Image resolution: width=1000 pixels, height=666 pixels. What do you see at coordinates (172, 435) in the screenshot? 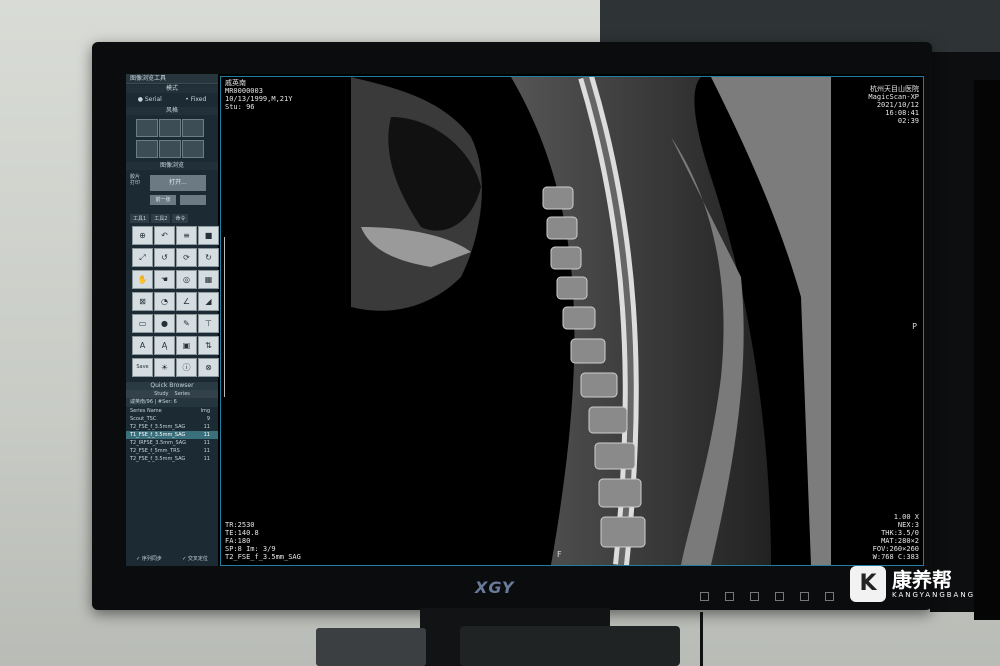
I see `table-row: T1_FSE_f_3.5mm_SAG 11` at bounding box center [172, 435].